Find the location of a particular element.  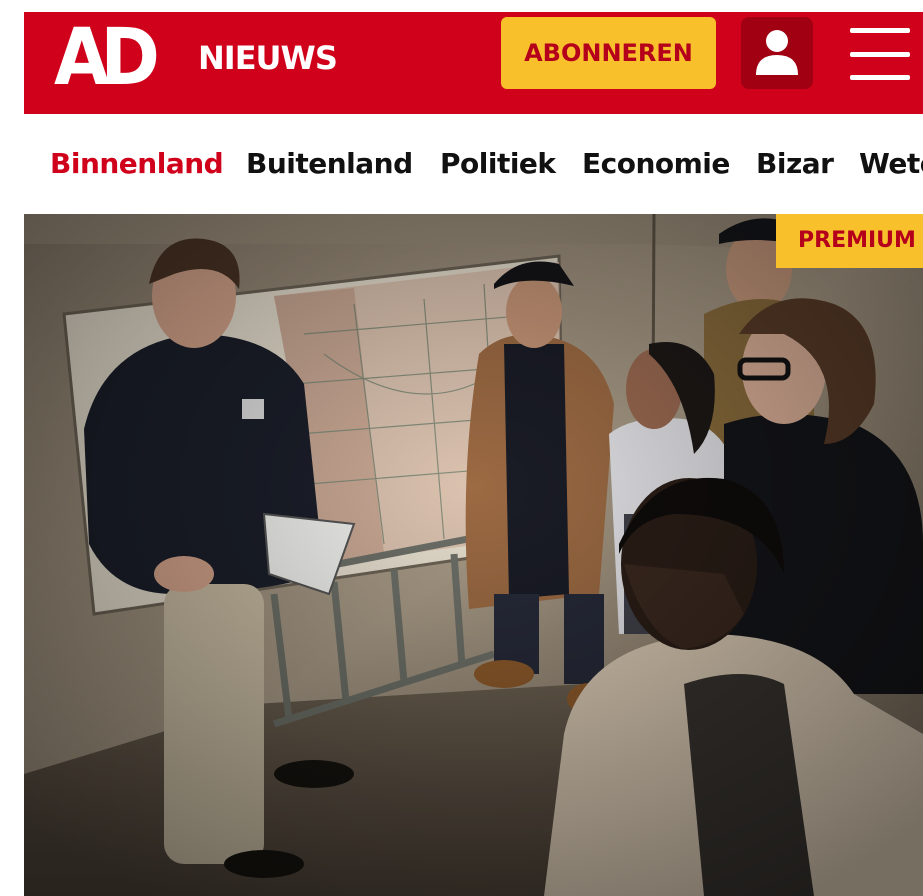

user-icon is located at coordinates (777, 52).